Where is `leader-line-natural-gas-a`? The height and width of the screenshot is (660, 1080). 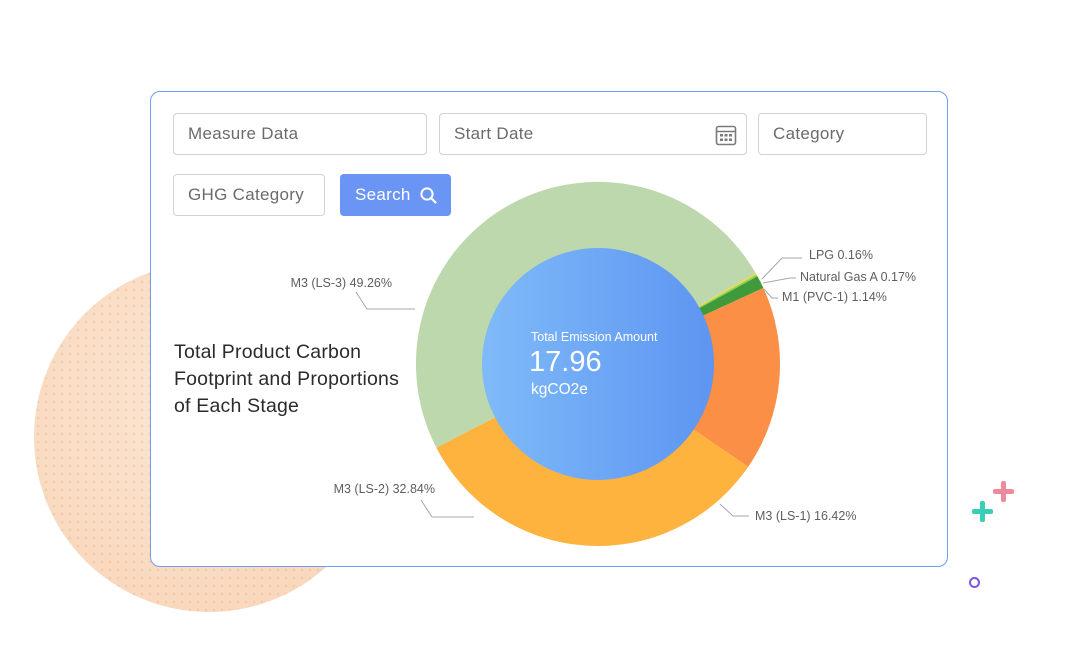 leader-line-natural-gas-a is located at coordinates (779, 280).